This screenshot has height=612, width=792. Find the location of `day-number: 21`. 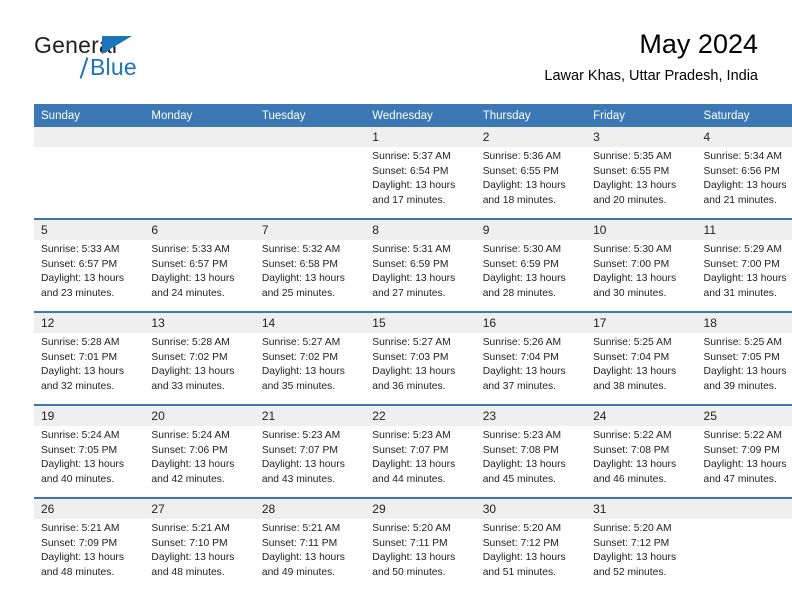

day-number: 21 is located at coordinates (310, 415).